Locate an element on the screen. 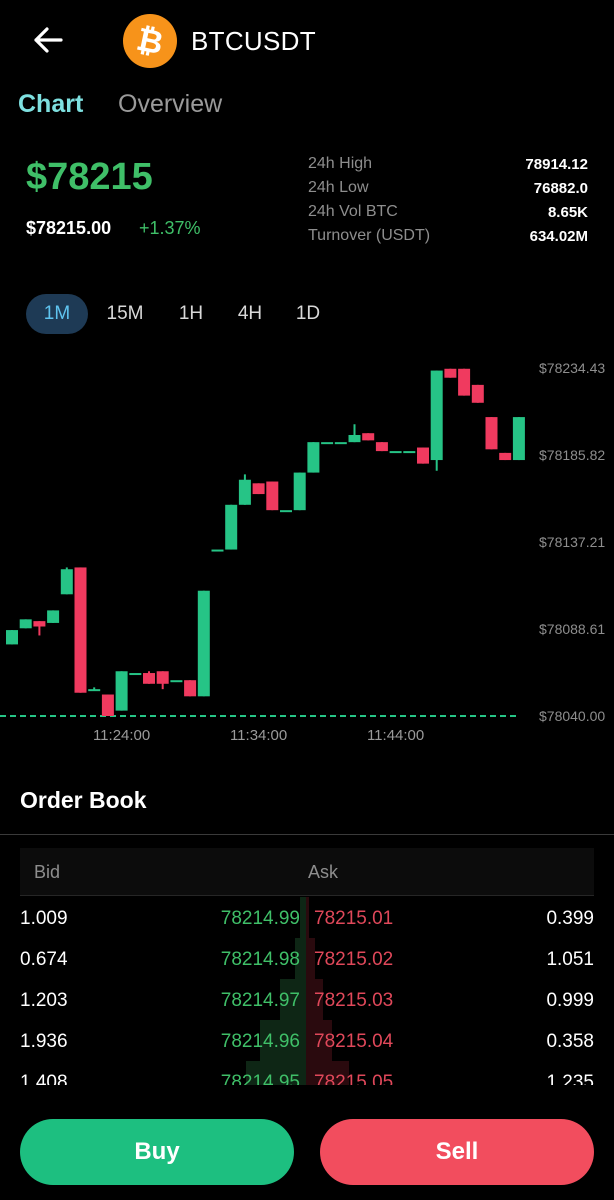 Image resolution: width=614 pixels, height=1200 pixels. x-tick-label: 11:34:00 is located at coordinates (258, 735).